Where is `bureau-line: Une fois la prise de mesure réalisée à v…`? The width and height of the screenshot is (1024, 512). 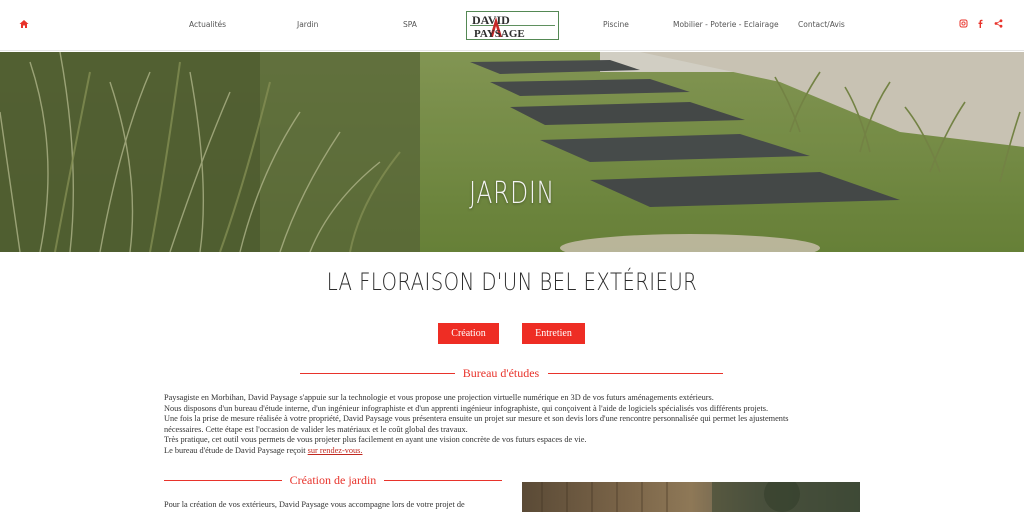
bureau-line: Une fois la prise de mesure réalisée à v… is located at coordinates (476, 419).